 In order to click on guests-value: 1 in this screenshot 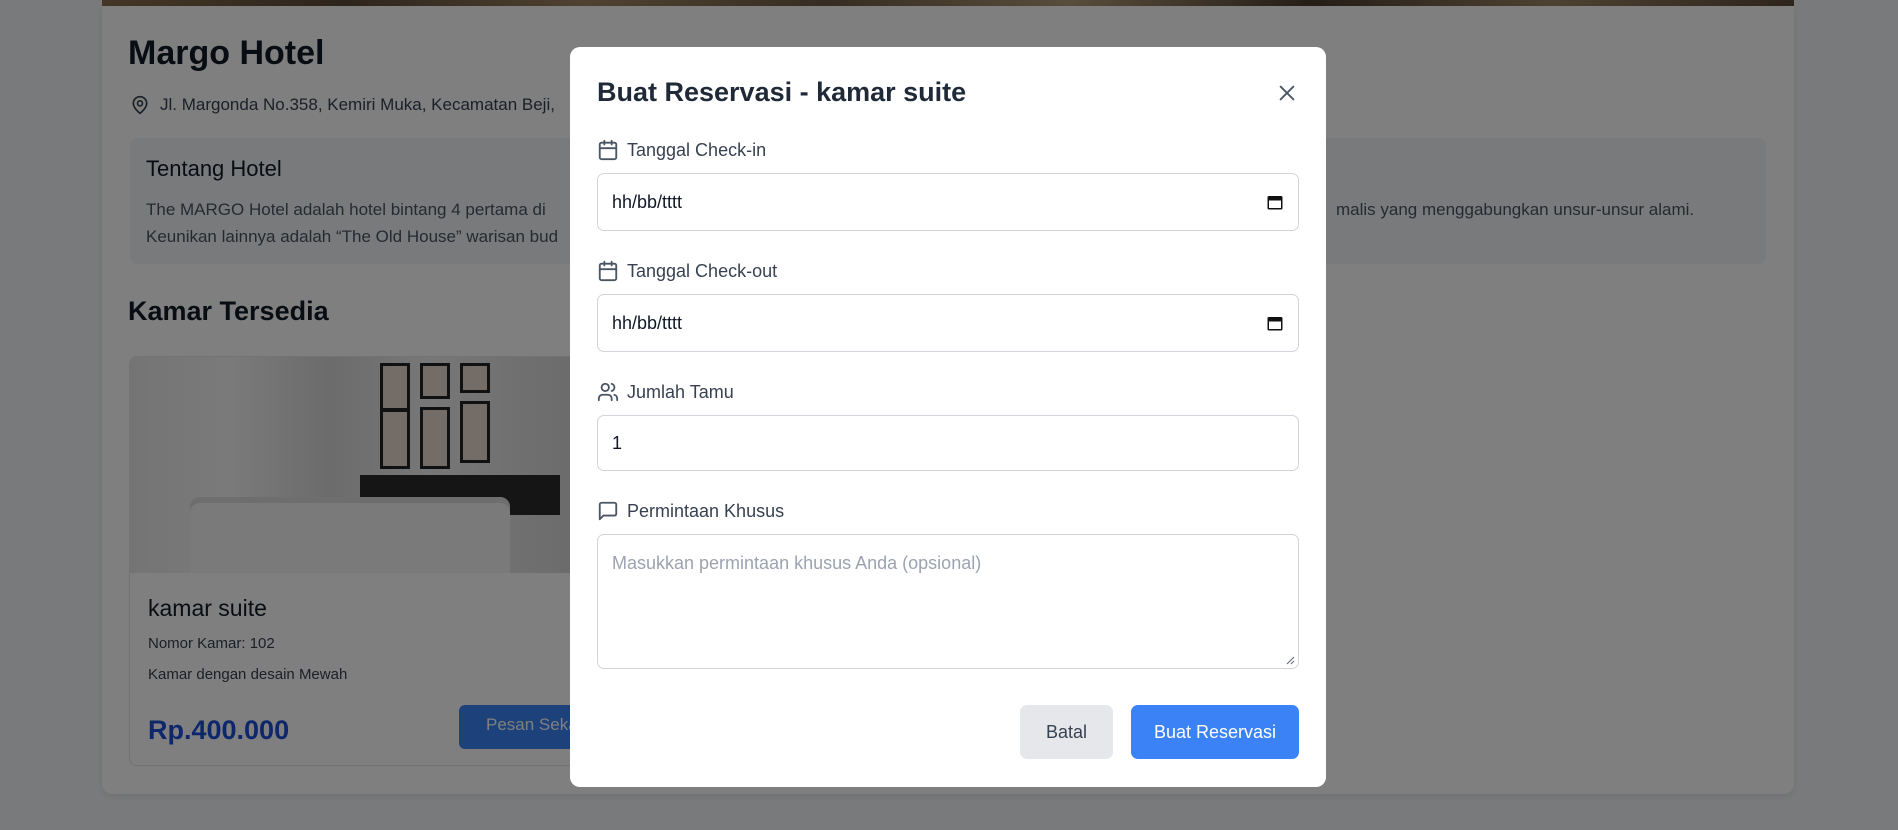, I will do `click(617, 442)`.